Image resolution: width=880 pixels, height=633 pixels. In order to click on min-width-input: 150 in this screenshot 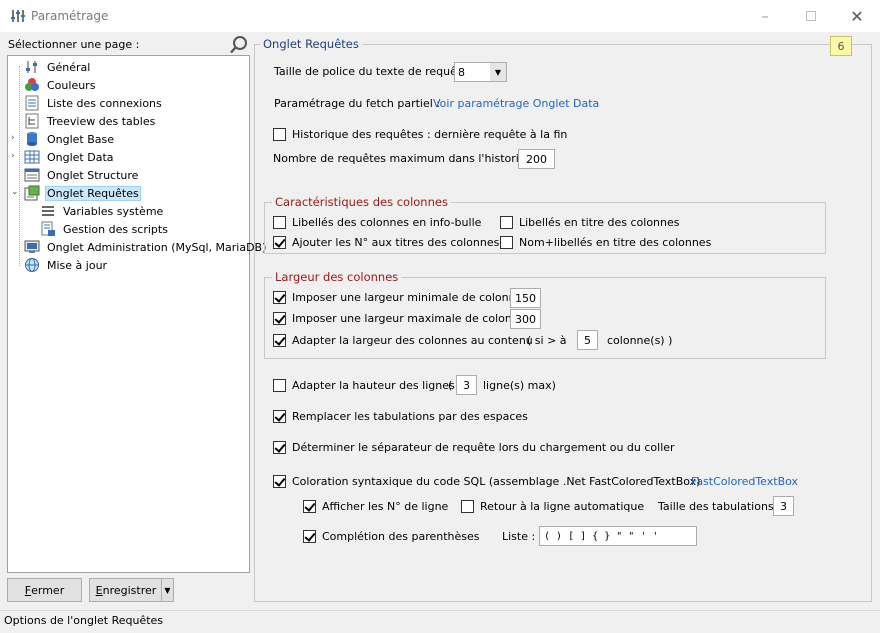, I will do `click(525, 298)`.